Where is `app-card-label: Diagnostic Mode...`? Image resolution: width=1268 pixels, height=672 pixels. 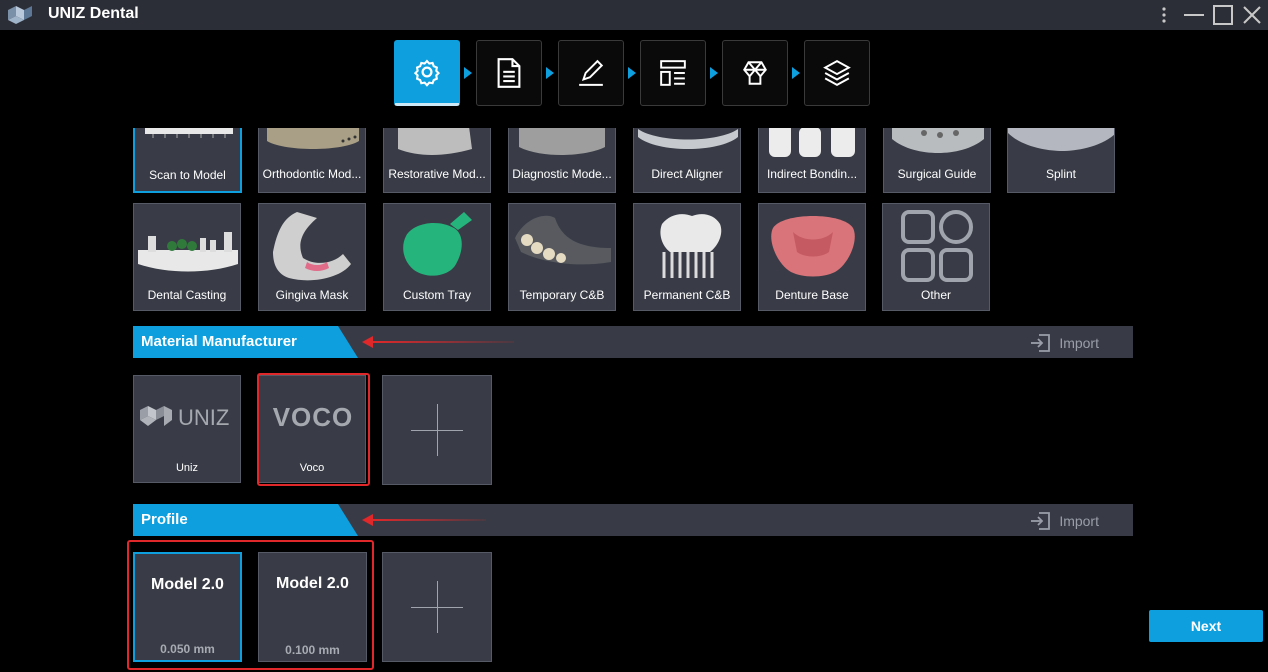 app-card-label: Diagnostic Mode... is located at coordinates (562, 174).